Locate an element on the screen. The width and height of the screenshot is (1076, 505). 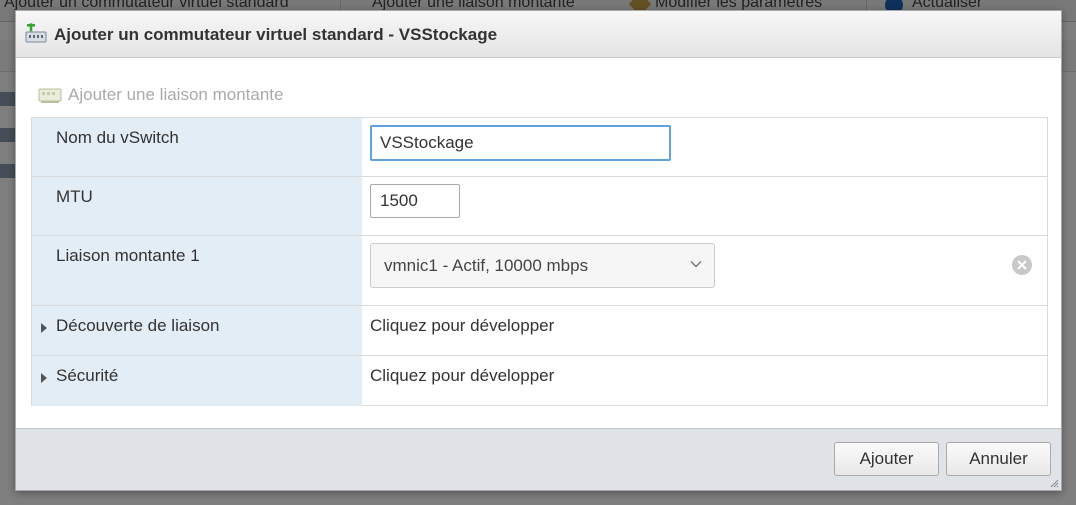
form-row-security: Sécurité Cliquez pour développer is located at coordinates (539, 381).